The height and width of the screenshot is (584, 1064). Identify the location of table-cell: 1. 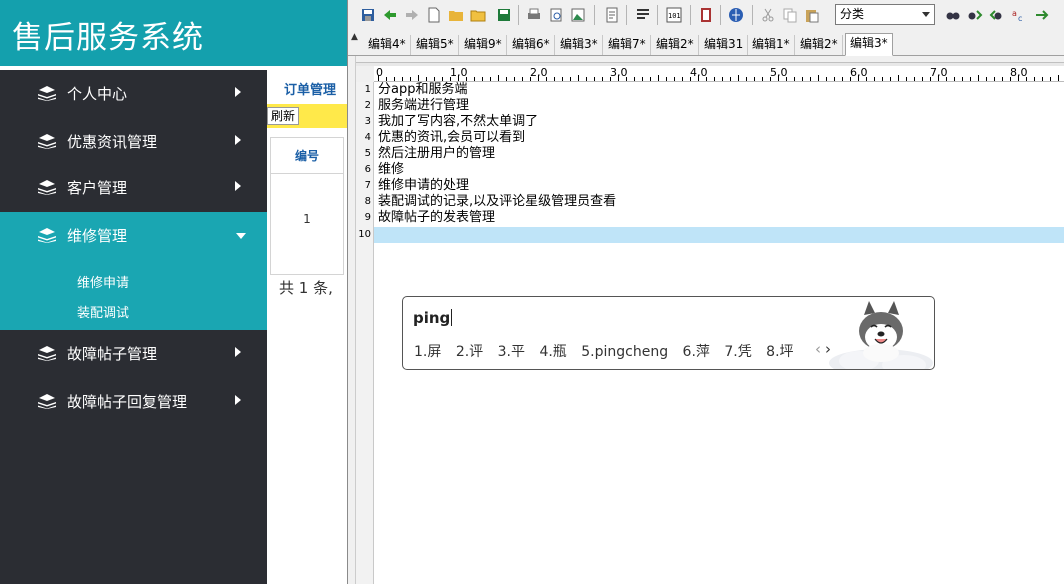
(307, 219).